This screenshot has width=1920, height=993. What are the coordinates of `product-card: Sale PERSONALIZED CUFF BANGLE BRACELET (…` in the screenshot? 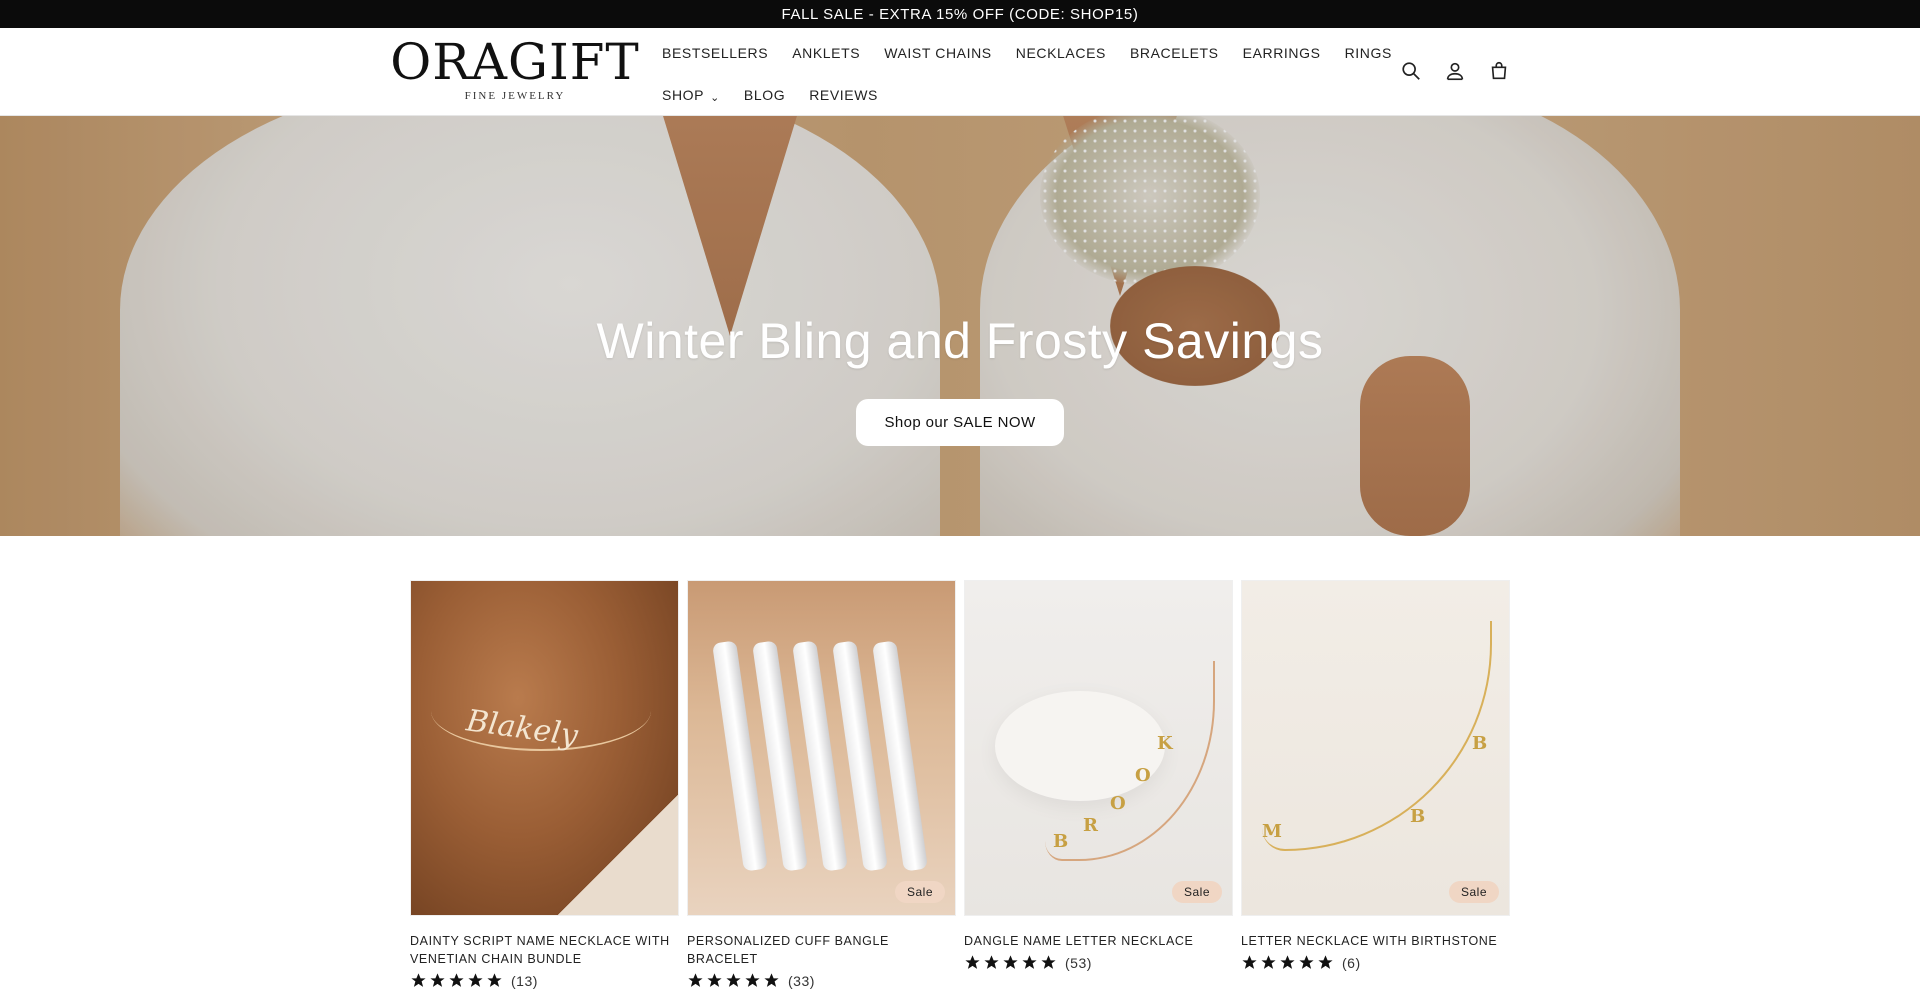 It's located at (821, 784).